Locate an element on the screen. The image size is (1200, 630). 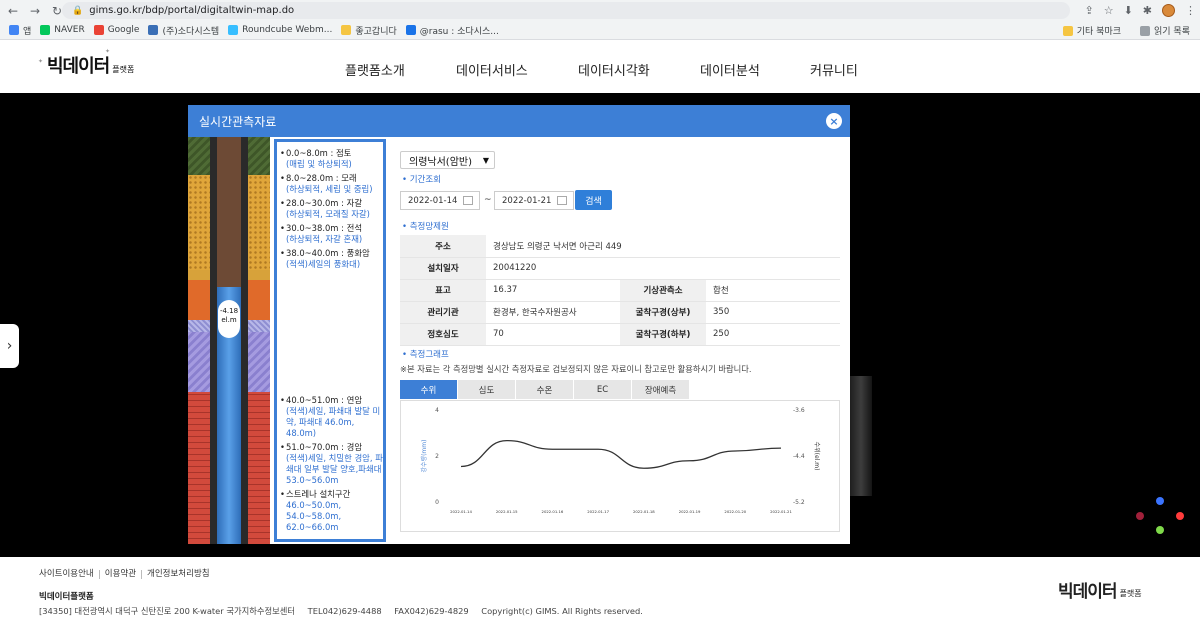
download-icon: ⬇ is located at coordinates (1128, 10).